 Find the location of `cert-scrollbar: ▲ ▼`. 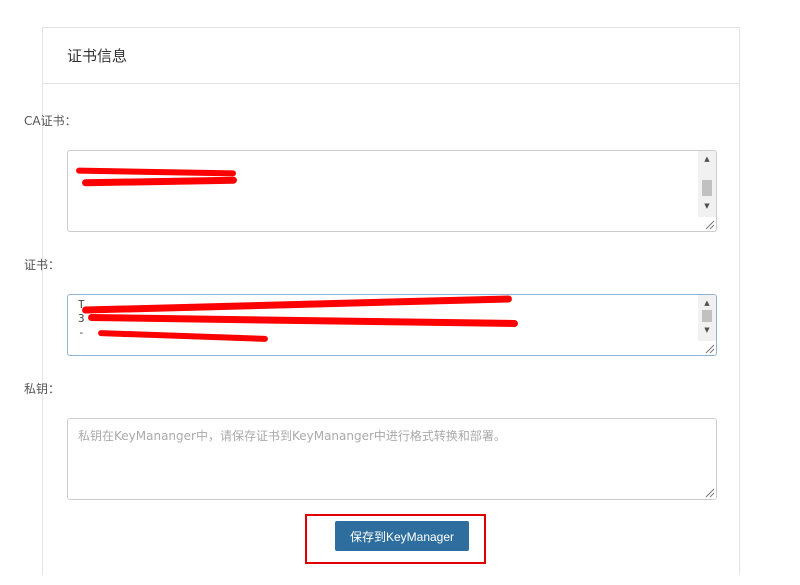

cert-scrollbar: ▲ ▼ is located at coordinates (707, 318).